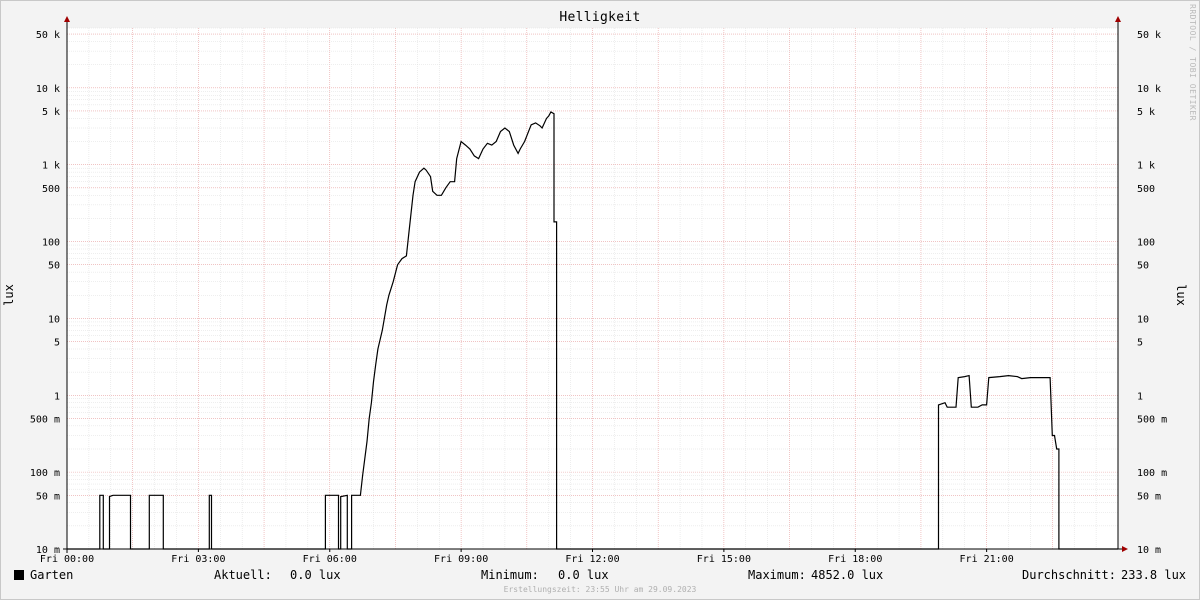 The image size is (1200, 600). Describe the element at coordinates (777, 575) in the screenshot. I see `legend-max-label: Maximum:` at that location.